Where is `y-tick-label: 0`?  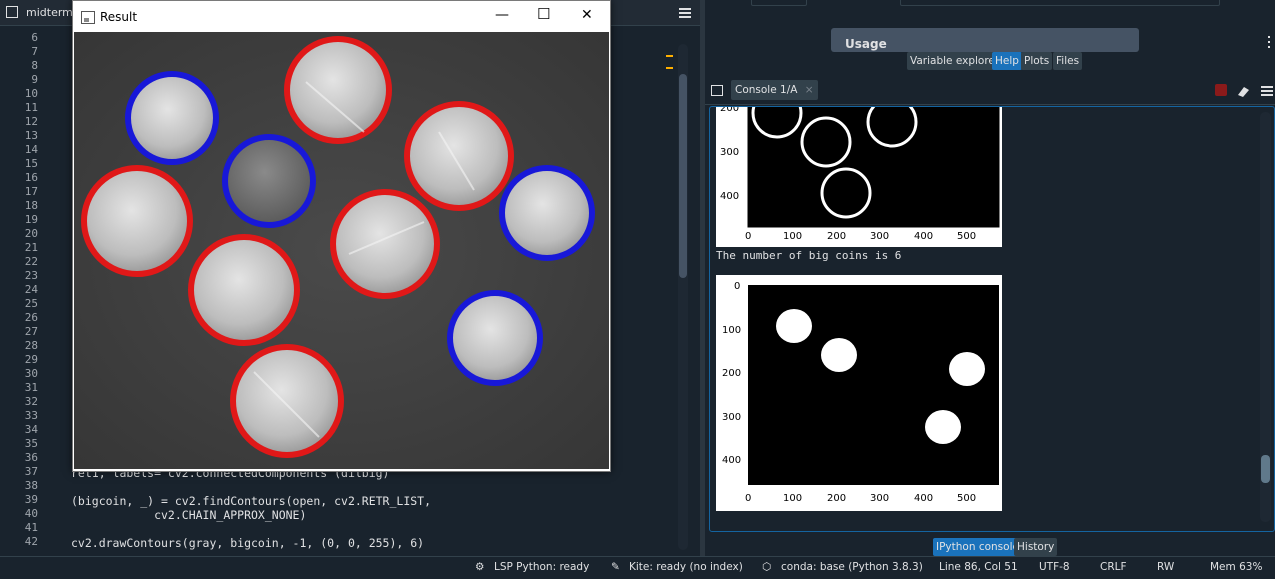
y-tick-label: 0 is located at coordinates (737, 286).